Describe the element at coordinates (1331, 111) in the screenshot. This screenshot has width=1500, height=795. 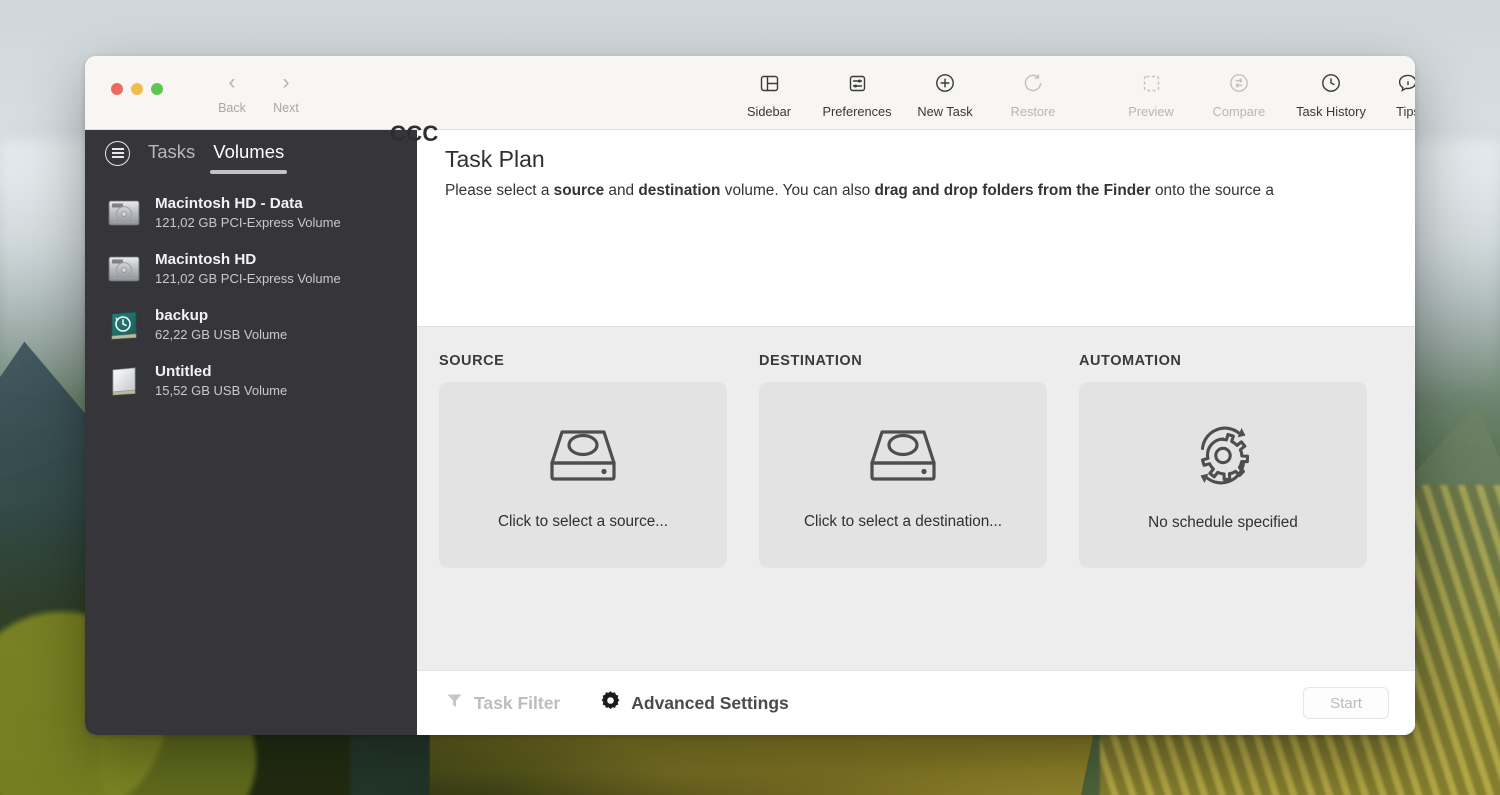
I see `toolbar-task-history-label: Task History` at that location.